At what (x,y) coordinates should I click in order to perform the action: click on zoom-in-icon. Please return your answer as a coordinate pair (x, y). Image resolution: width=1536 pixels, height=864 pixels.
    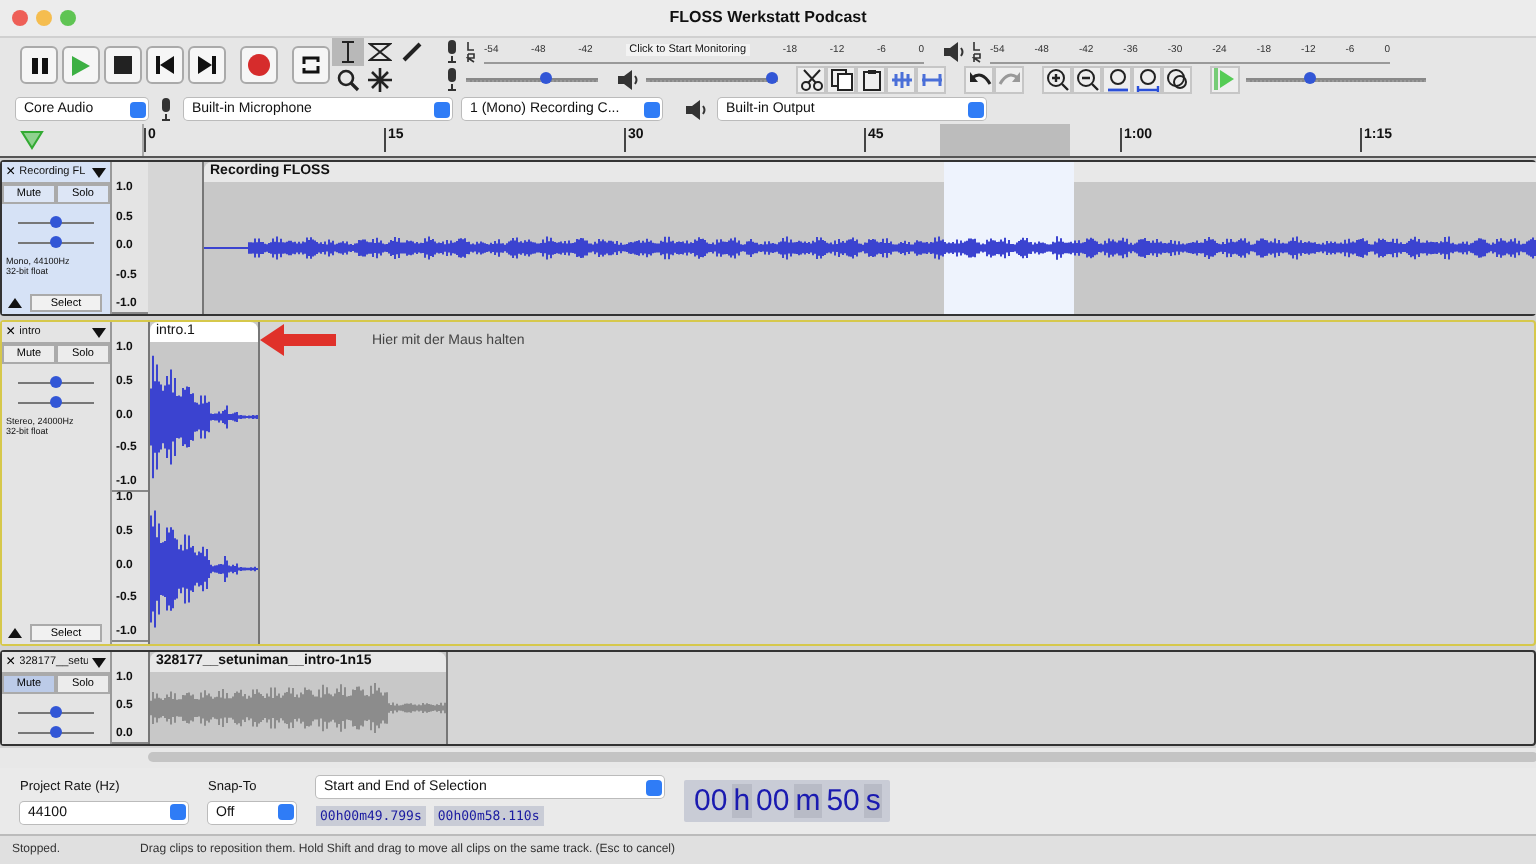
    Looking at the image, I should click on (1057, 79).